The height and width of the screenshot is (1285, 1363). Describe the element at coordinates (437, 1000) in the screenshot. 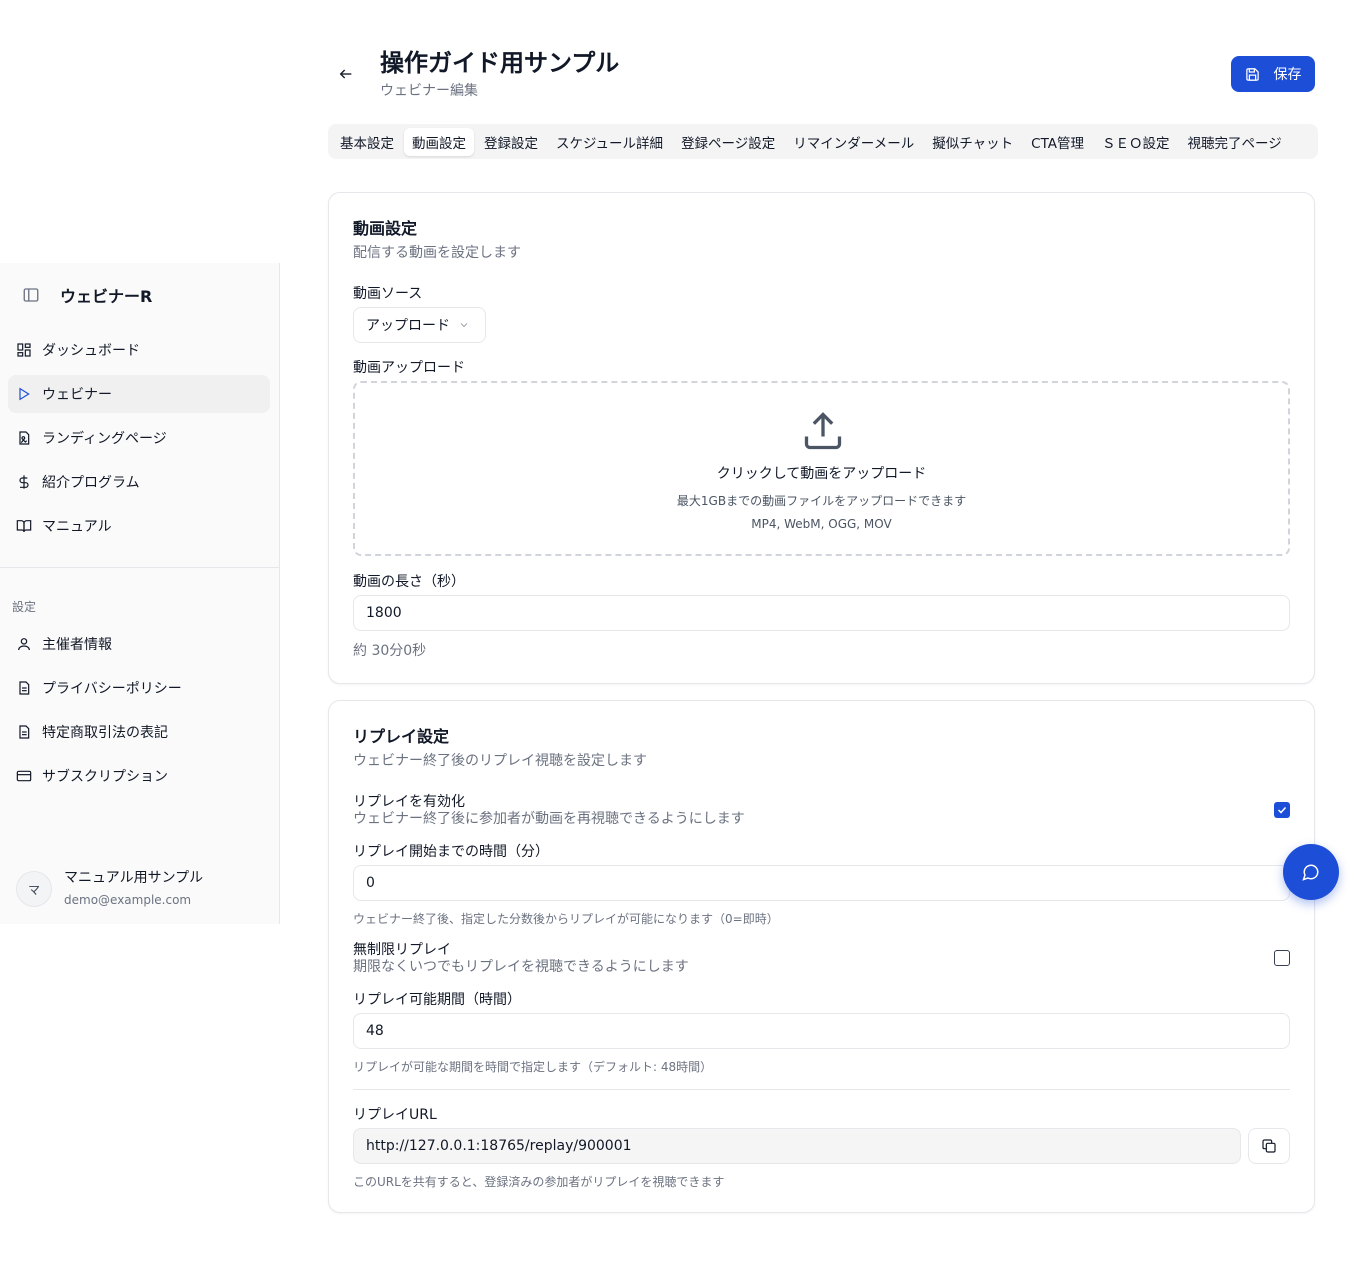

I see `replay-period-label: リプレイ可能期間（時間）` at that location.